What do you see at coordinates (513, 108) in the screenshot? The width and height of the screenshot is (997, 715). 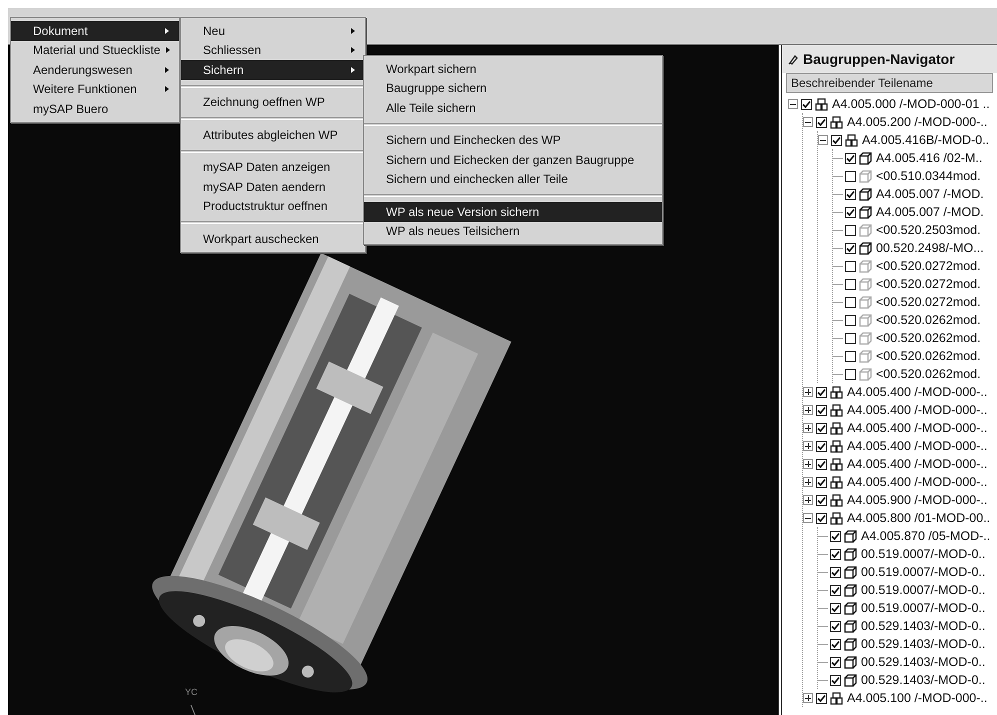 I see `menu-item: Alle Teile sichern` at bounding box center [513, 108].